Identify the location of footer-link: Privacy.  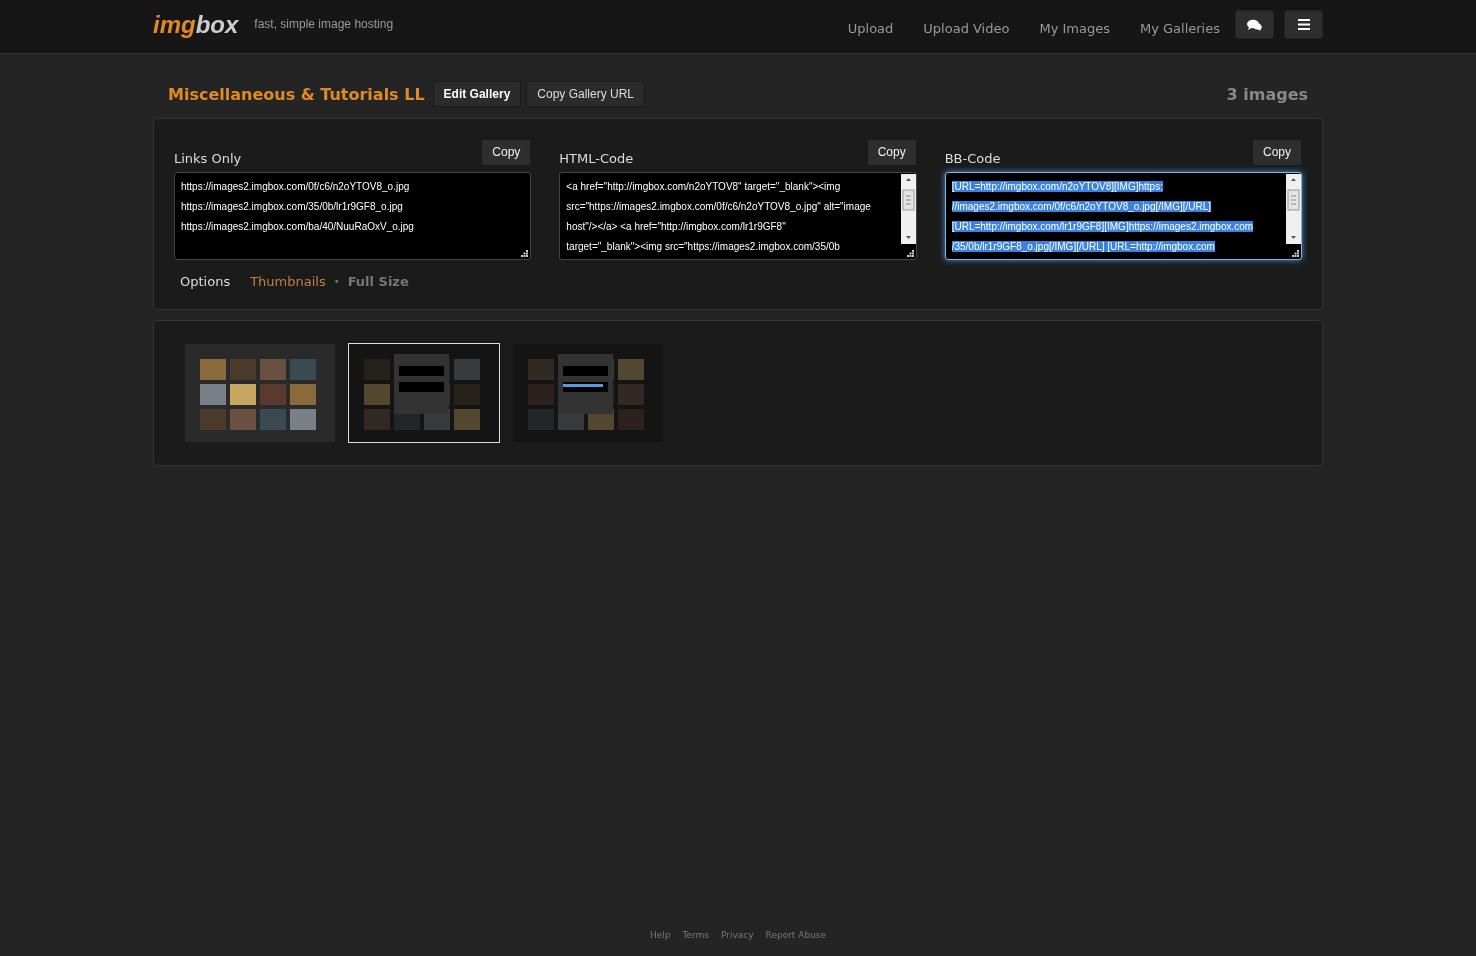
(737, 935).